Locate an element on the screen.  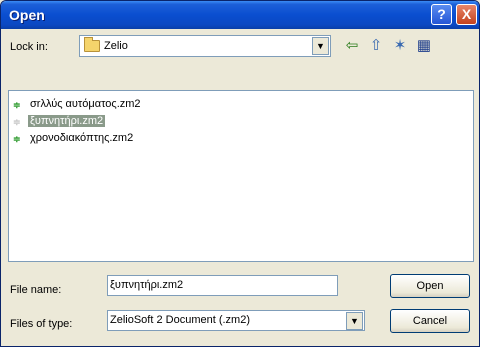
file-type-value: ZelioSoft 2 Document (.zm2) is located at coordinates (180, 320).